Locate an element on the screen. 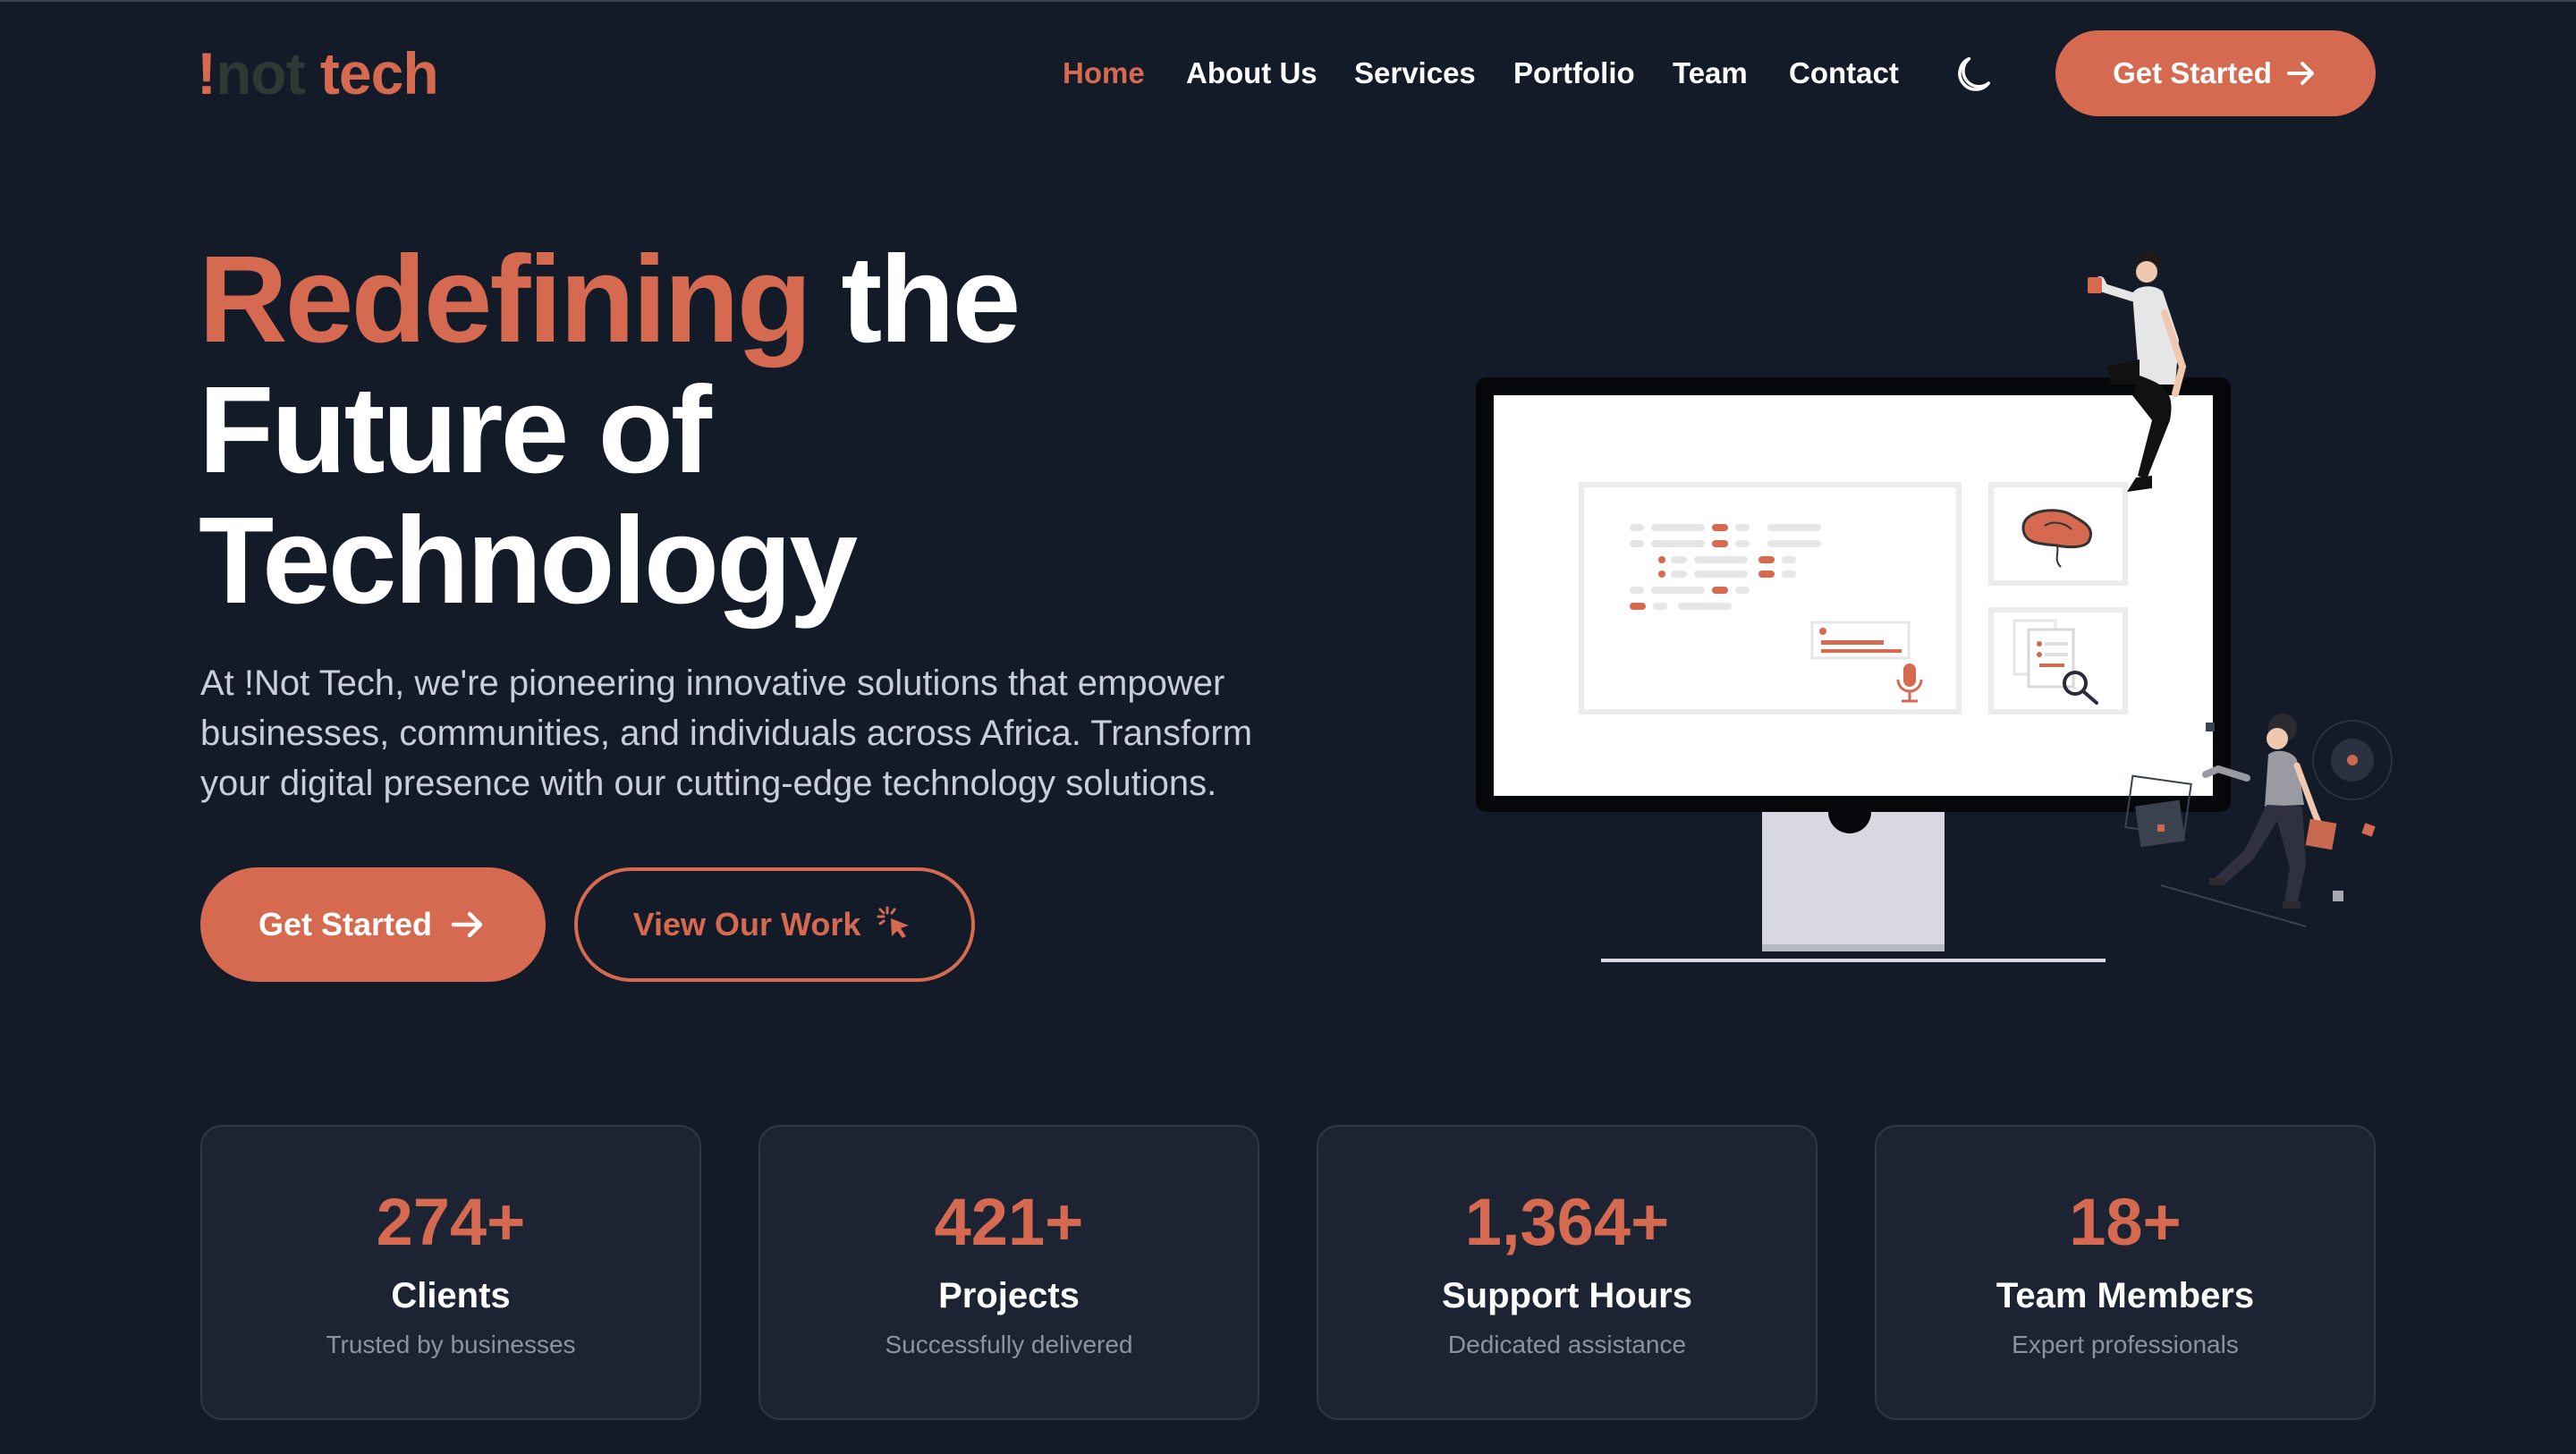 The height and width of the screenshot is (1454, 2576). logo-tech: tech is located at coordinates (371, 73).